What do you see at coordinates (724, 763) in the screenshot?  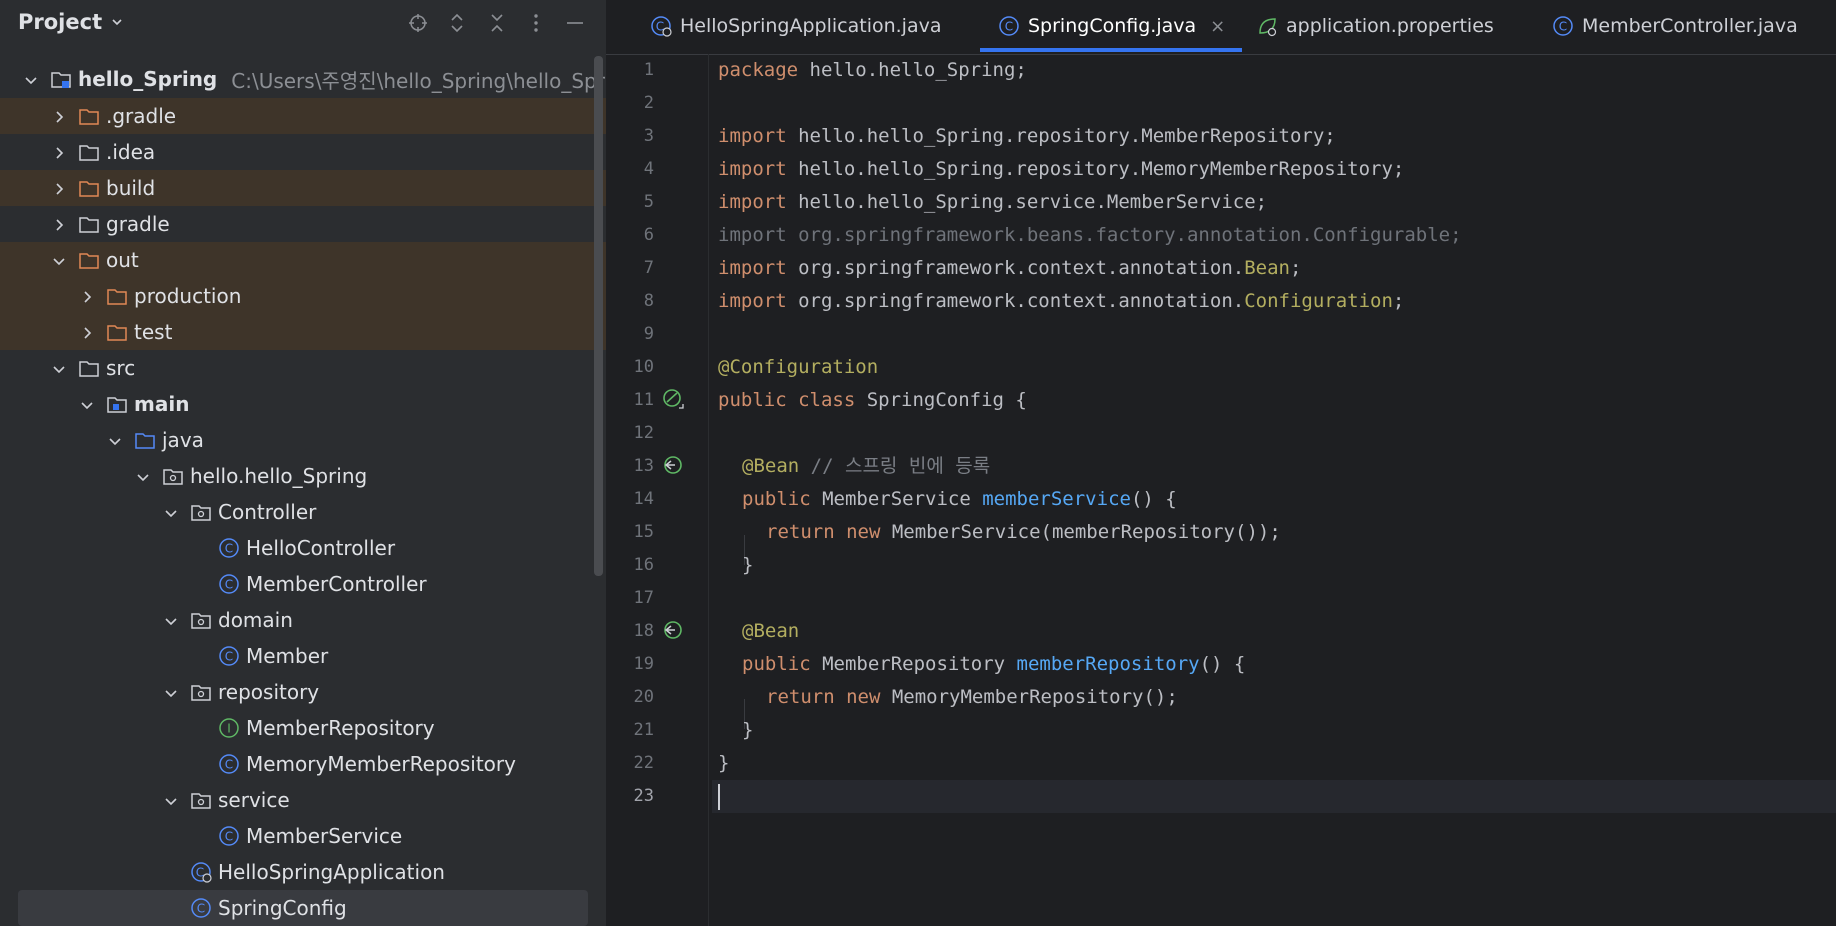 I see `code-line-22: }` at bounding box center [724, 763].